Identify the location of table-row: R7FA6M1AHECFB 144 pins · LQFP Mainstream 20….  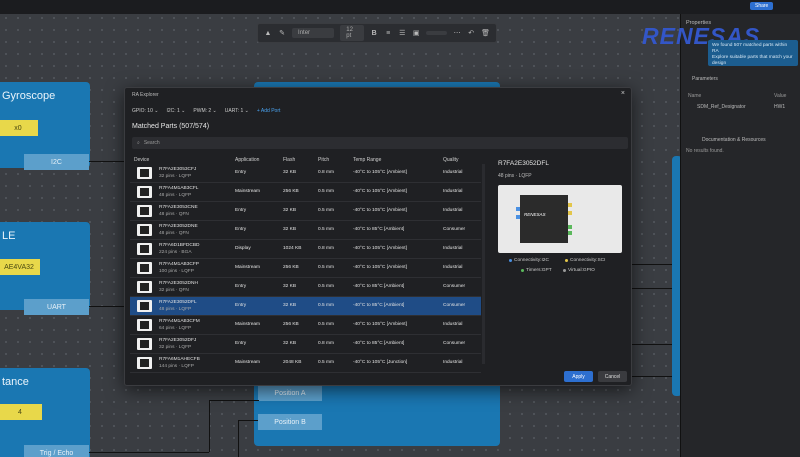
(305, 363).